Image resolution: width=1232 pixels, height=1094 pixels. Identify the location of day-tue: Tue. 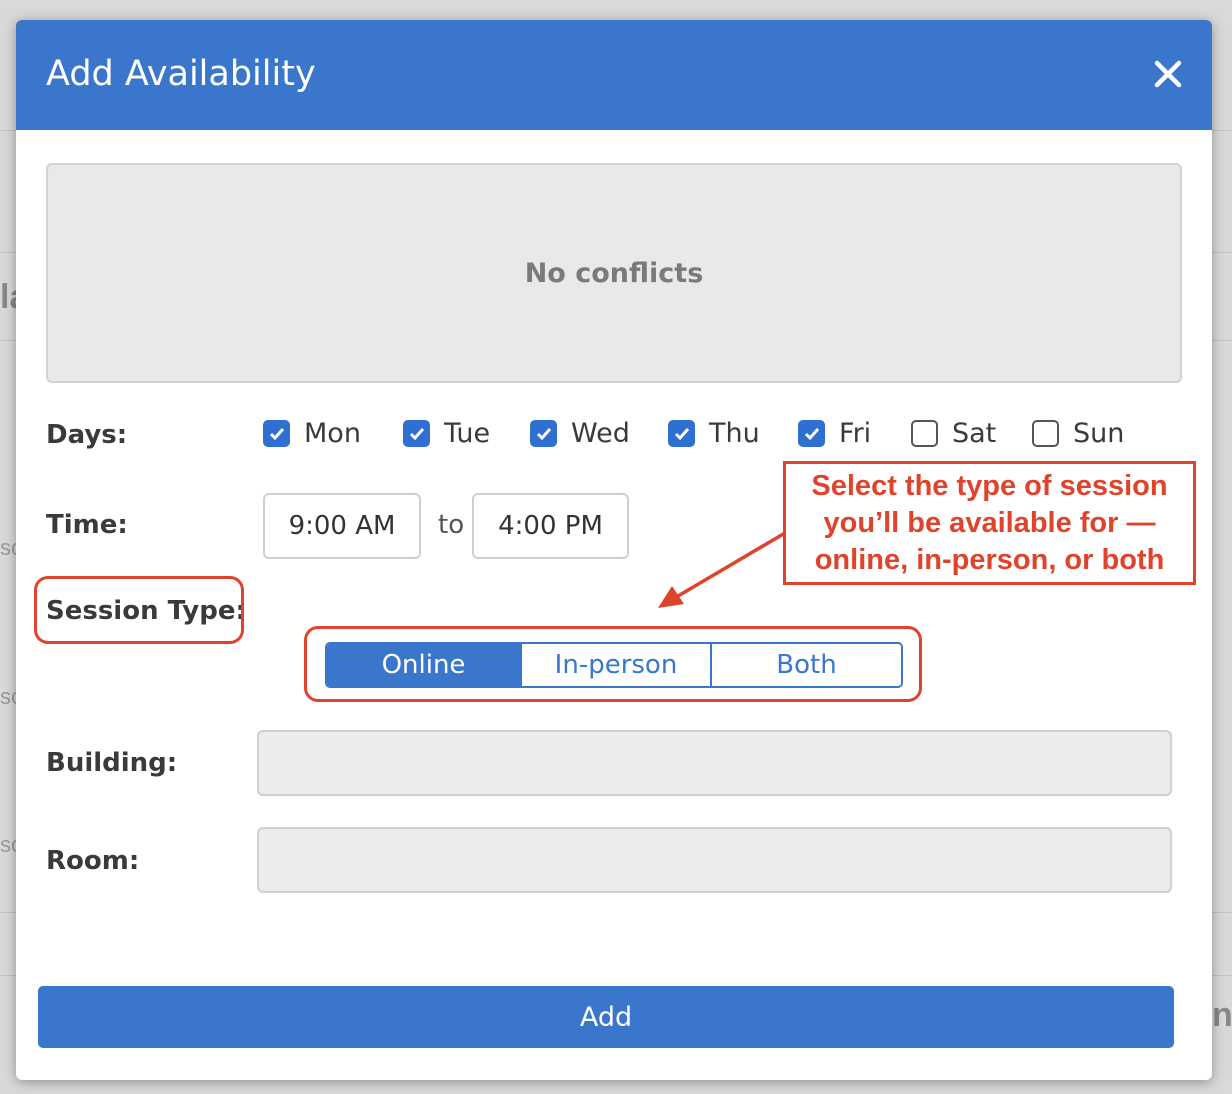
(446, 433).